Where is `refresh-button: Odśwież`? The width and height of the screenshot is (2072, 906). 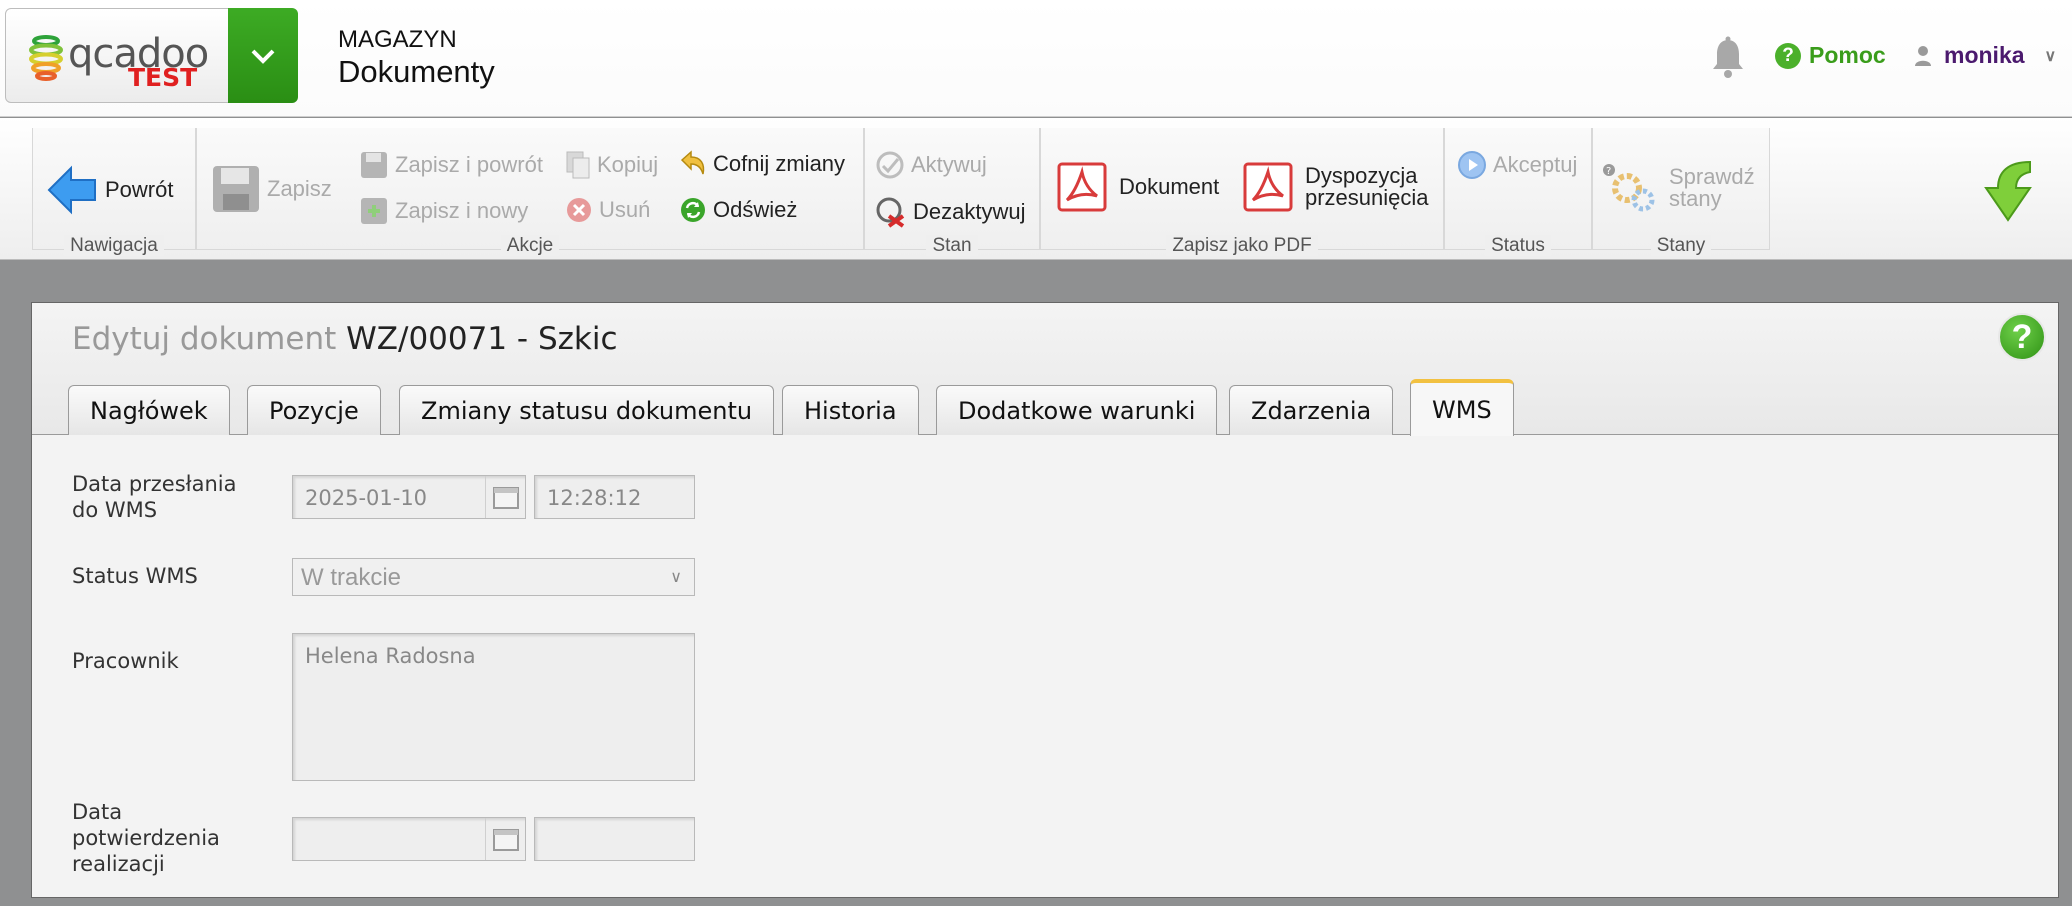
refresh-button: Odśwież is located at coordinates (738, 210).